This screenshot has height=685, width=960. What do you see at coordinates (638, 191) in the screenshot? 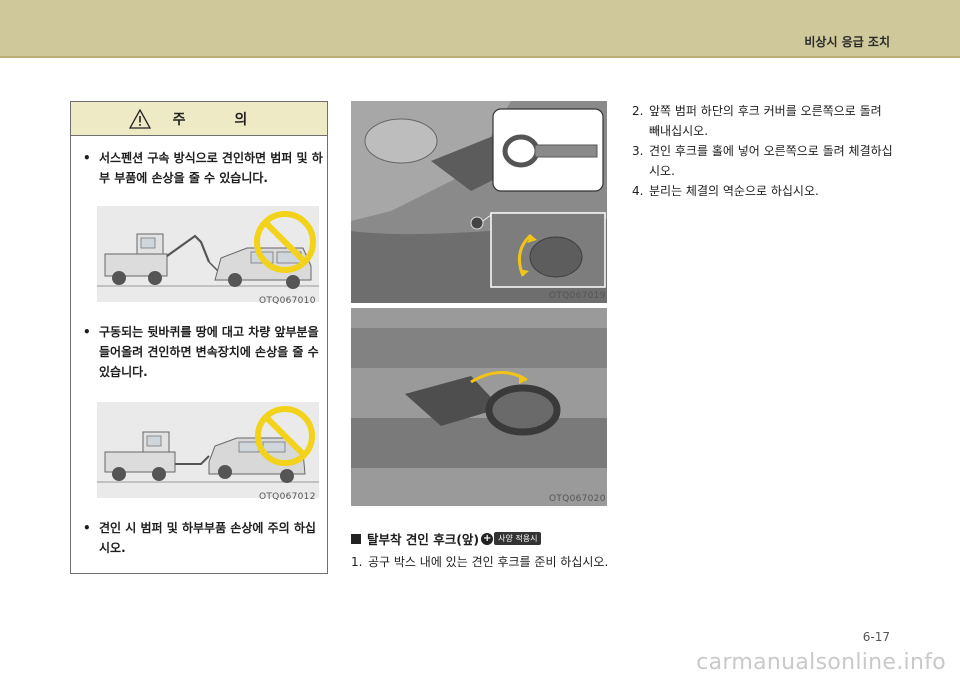
I see `step-number: 4.` at bounding box center [638, 191].